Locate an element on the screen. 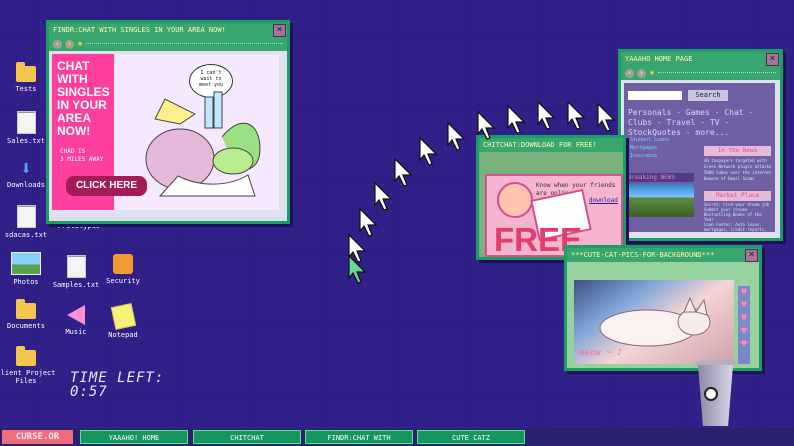  time-left-display: TIME LEFT: 0:57 is located at coordinates (117, 385).